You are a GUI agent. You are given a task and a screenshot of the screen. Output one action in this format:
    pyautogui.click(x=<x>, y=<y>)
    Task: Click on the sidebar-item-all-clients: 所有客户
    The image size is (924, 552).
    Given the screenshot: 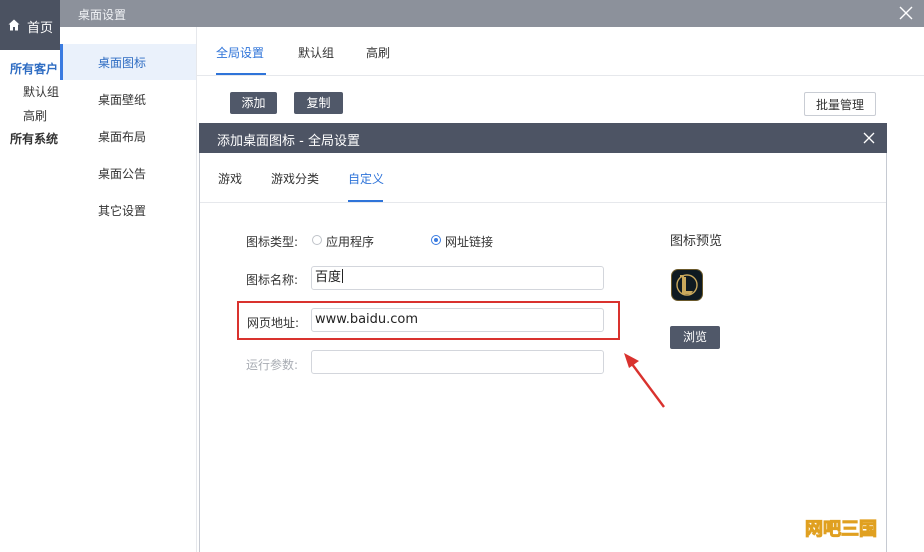 What is the action you would take?
    pyautogui.click(x=34, y=68)
    